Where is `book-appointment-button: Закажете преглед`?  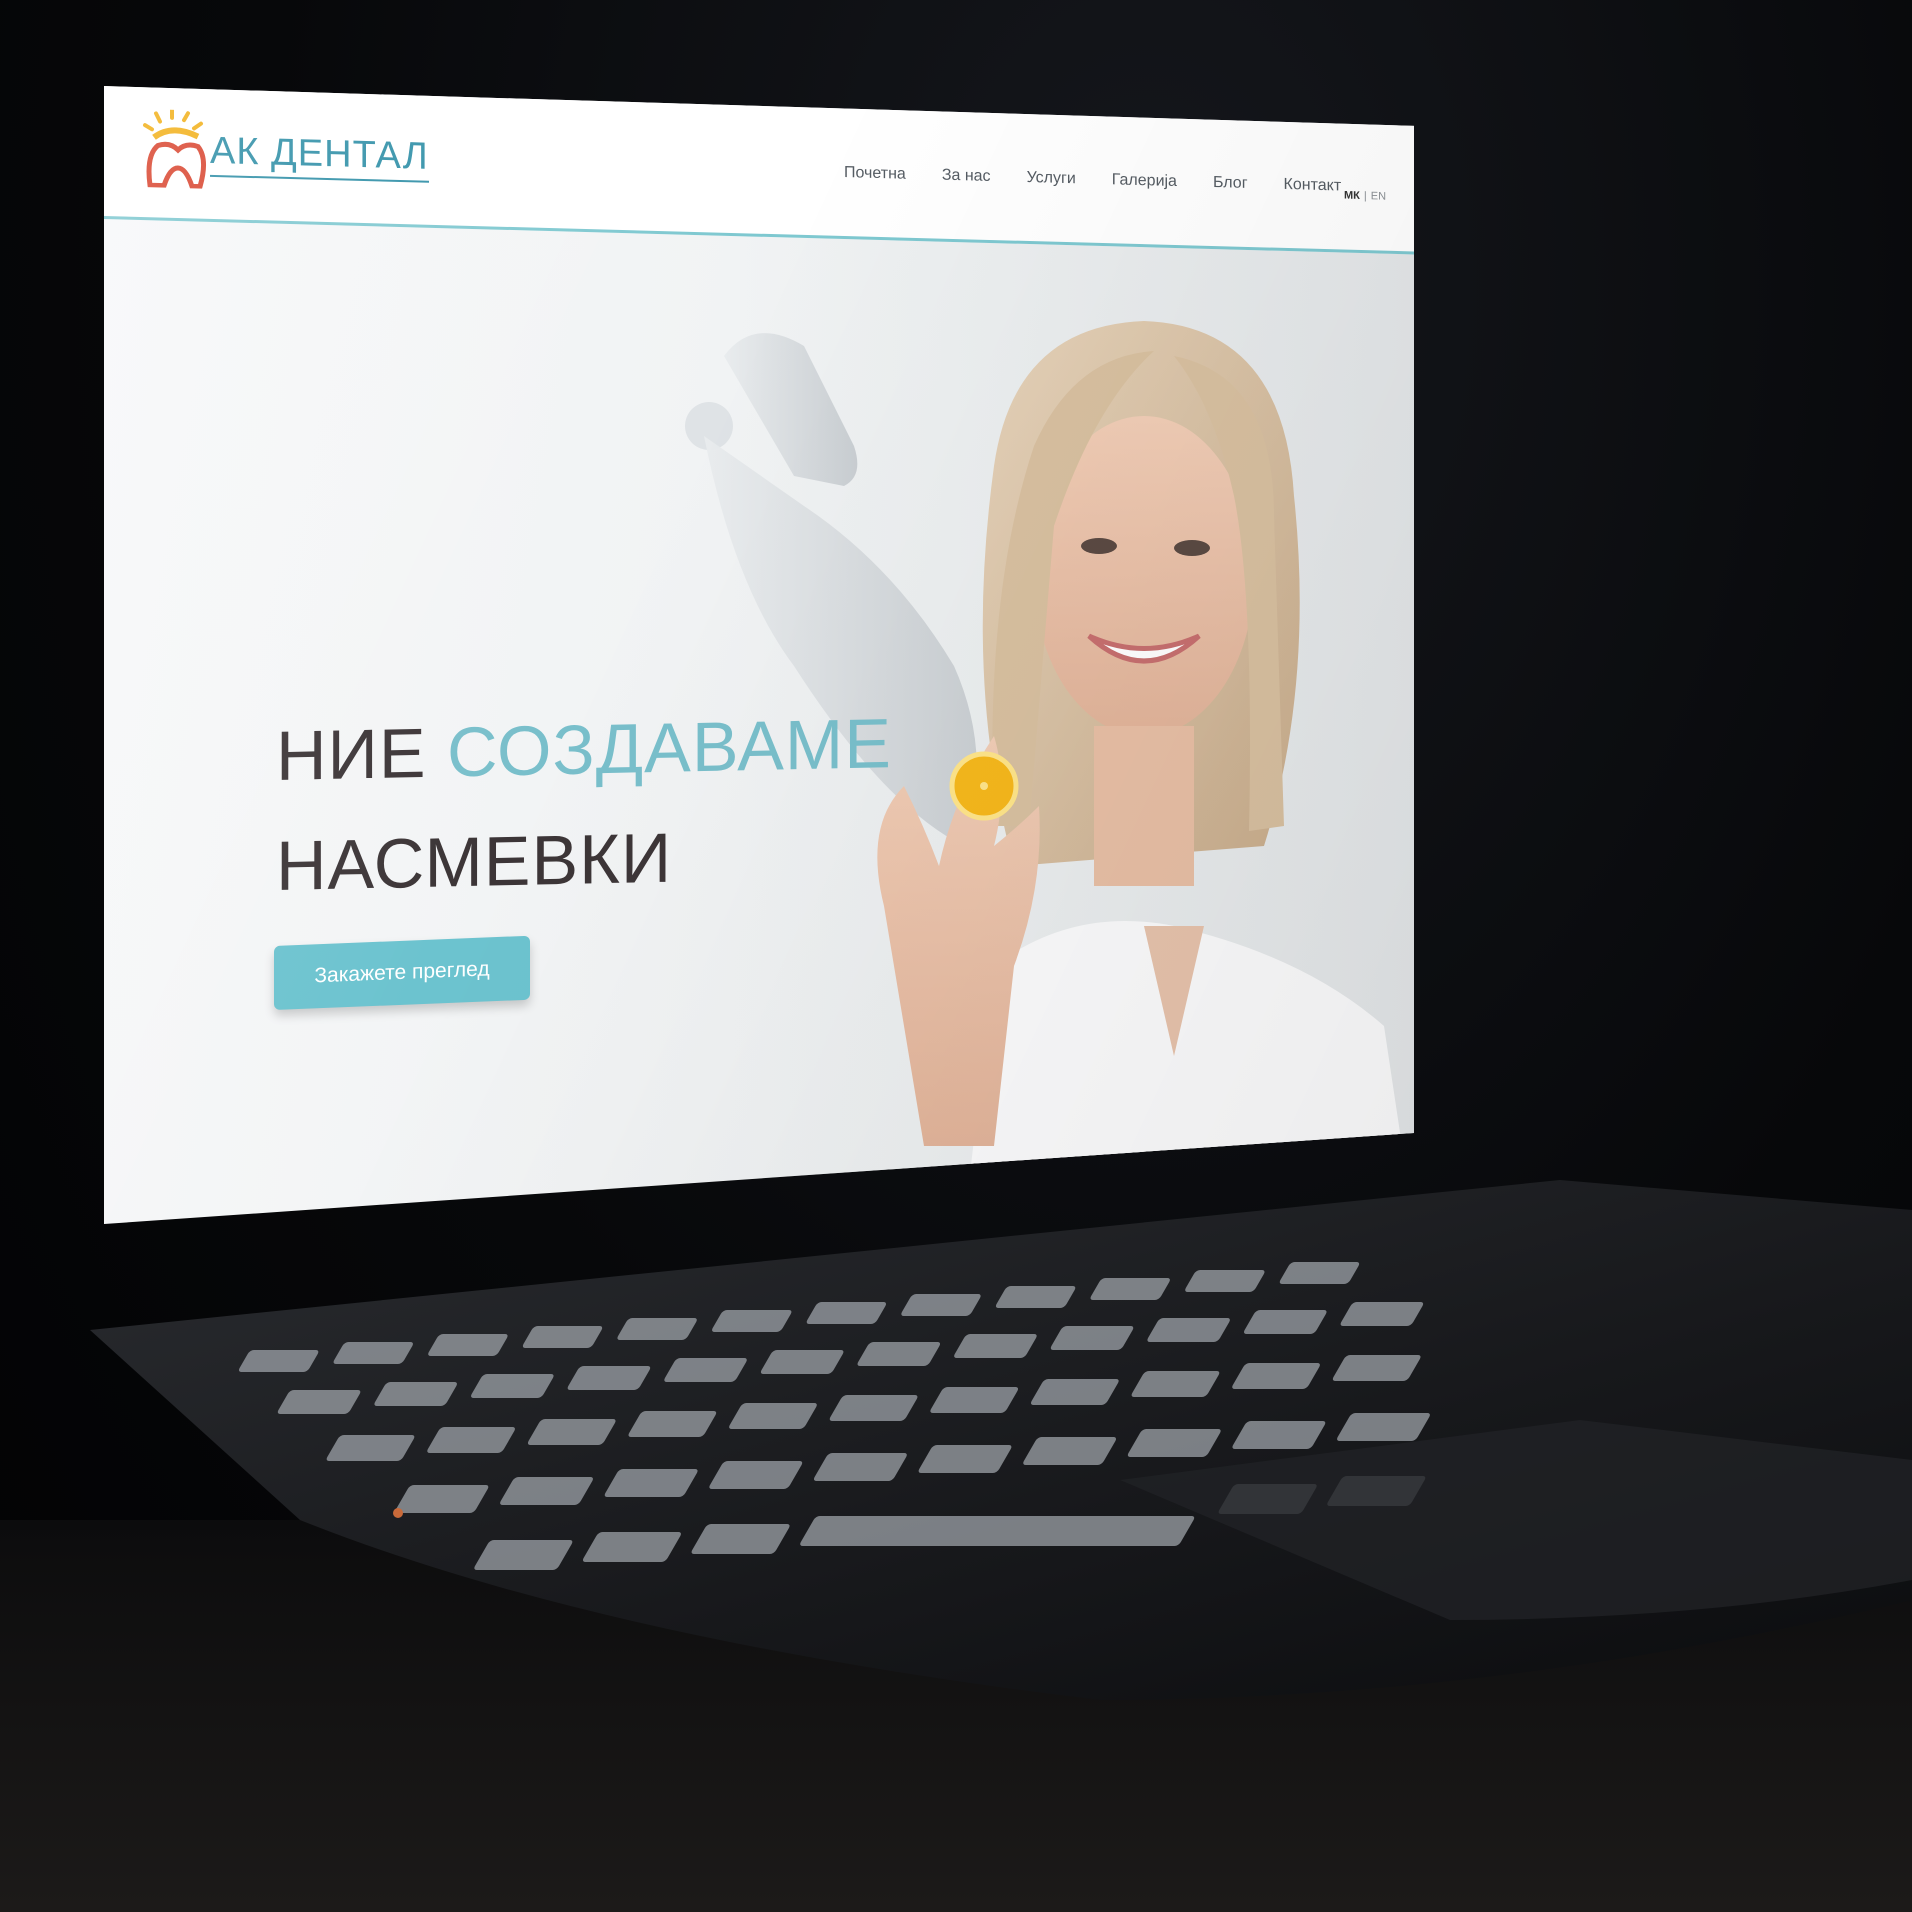 book-appointment-button: Закажете преглед is located at coordinates (402, 972).